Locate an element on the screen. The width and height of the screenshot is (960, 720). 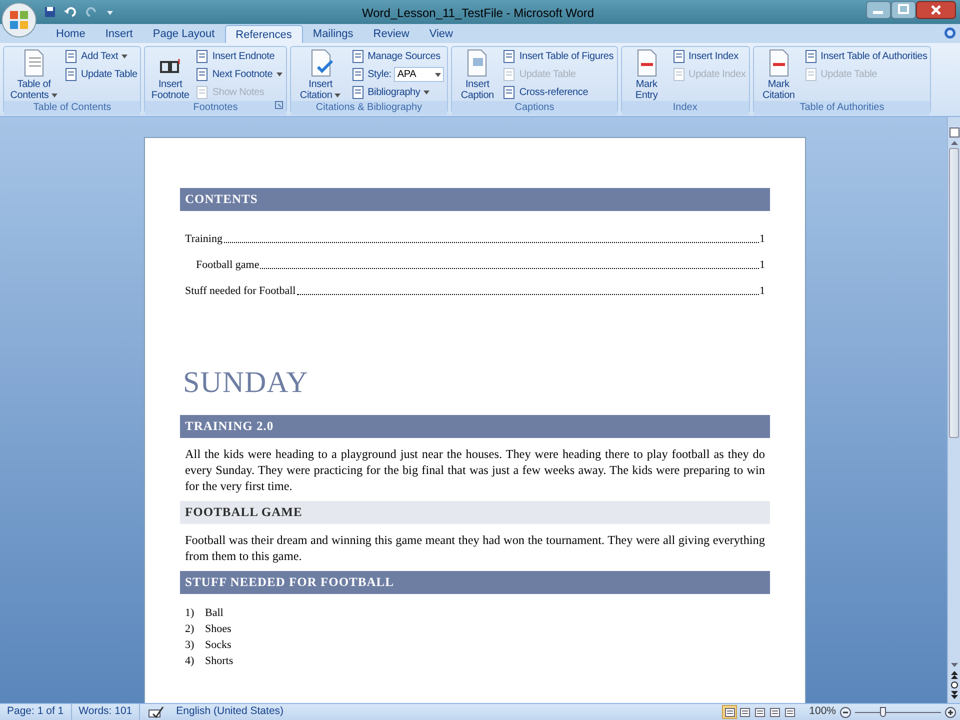
group-label: Citations & Bibliography is located at coordinates (369, 108).